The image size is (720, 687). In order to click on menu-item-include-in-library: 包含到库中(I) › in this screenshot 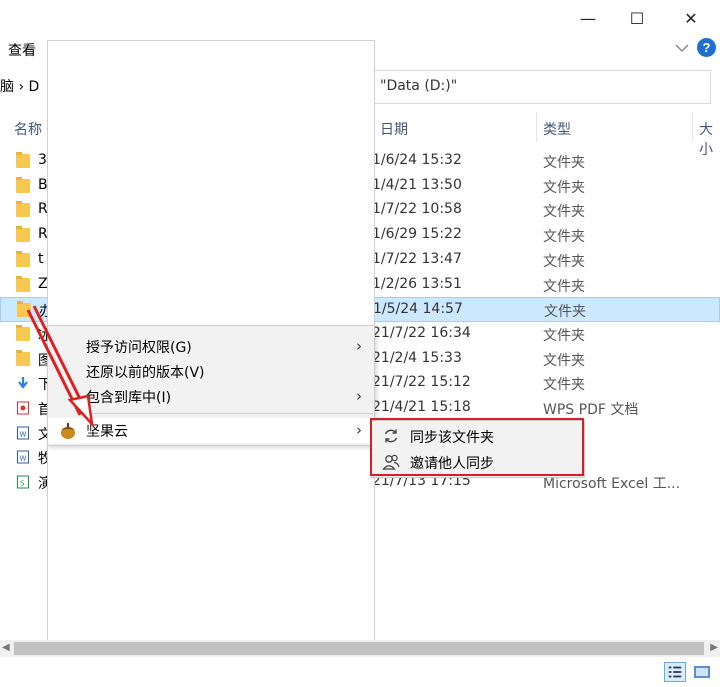, I will do `click(211, 396)`.